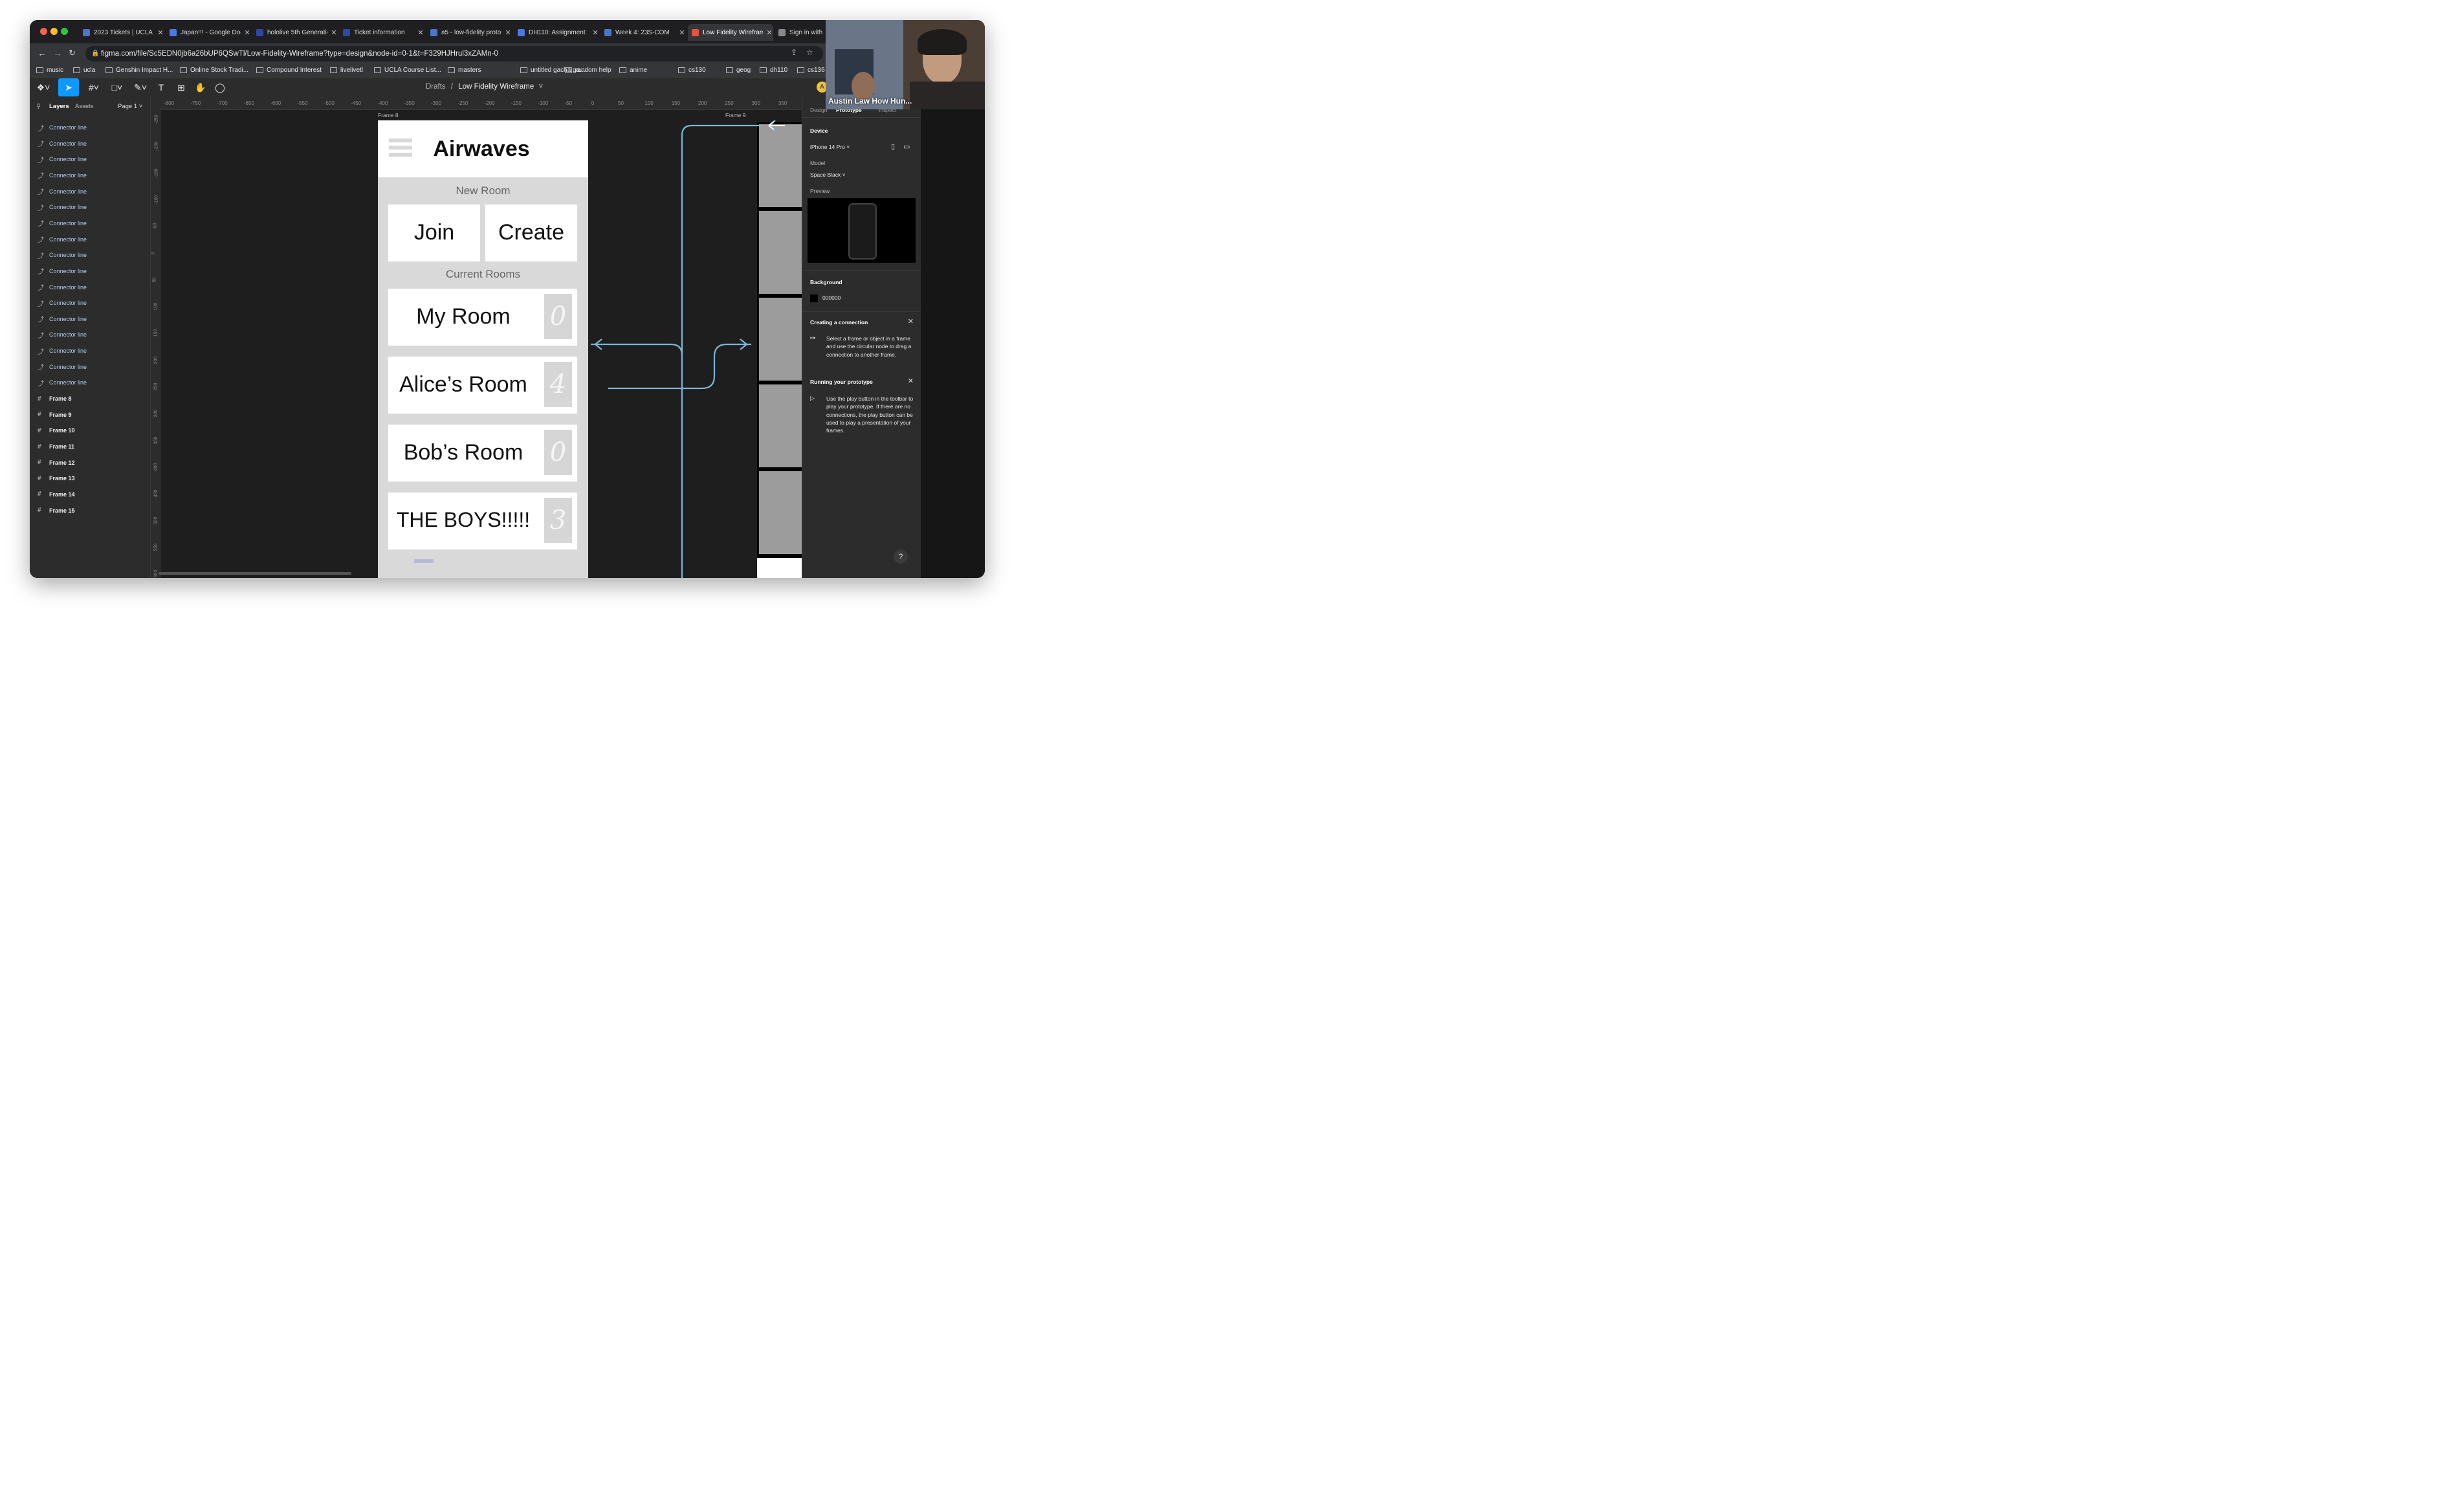  Describe the element at coordinates (64, 31) in the screenshot. I see `zoom-window-button` at that location.